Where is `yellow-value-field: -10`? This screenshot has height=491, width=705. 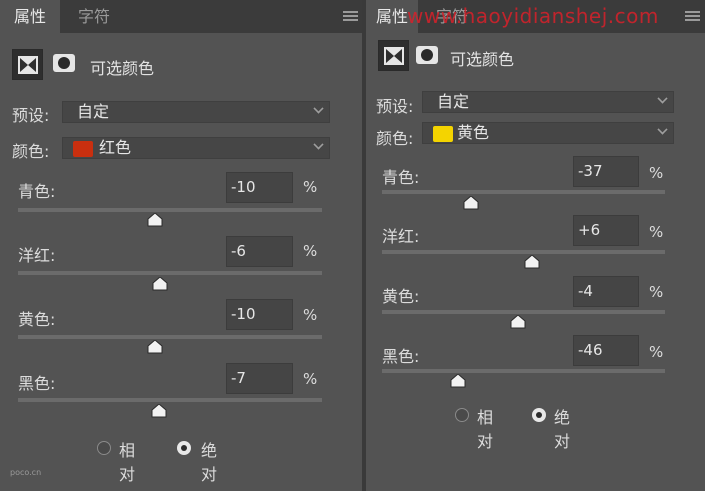
yellow-value-field: -10 is located at coordinates (259, 314).